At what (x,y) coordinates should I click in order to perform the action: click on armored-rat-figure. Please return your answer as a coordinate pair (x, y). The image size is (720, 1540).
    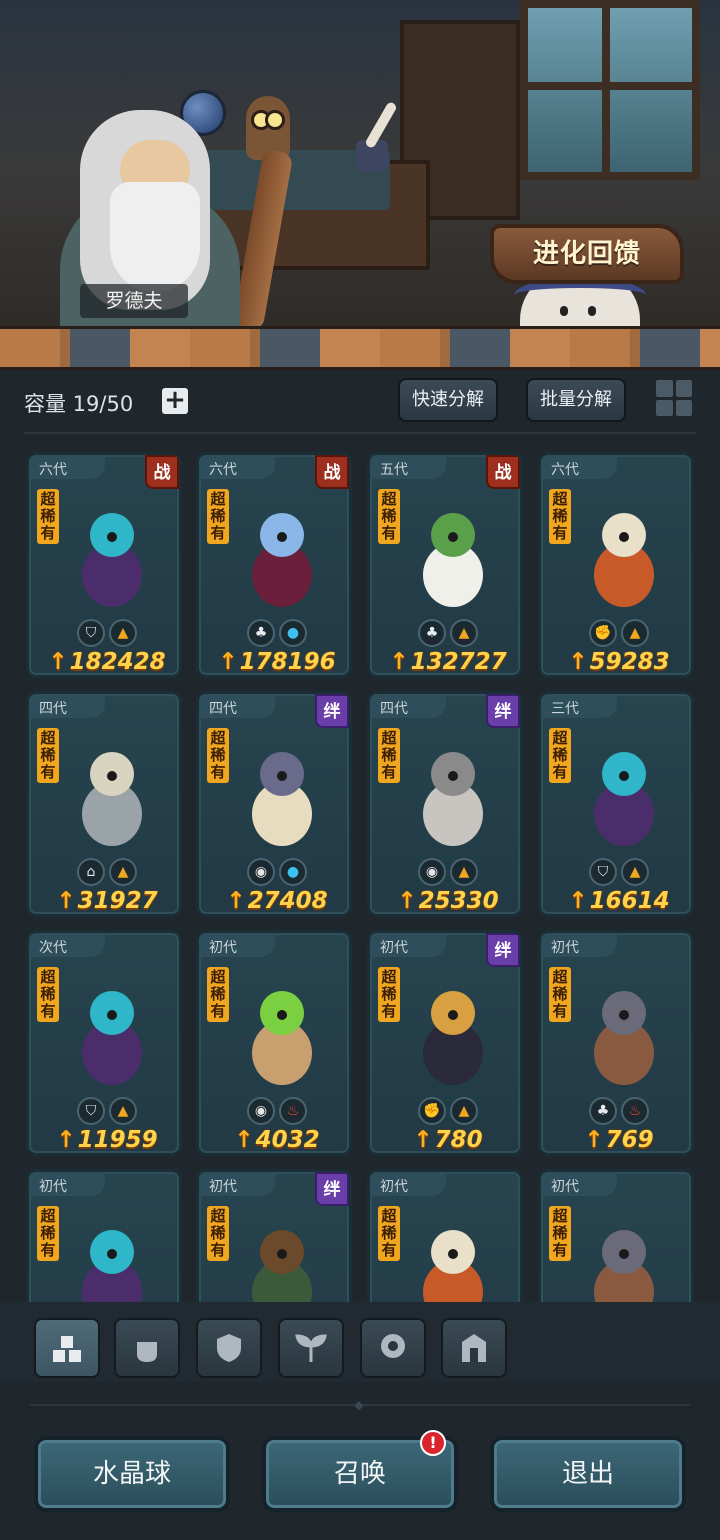
    Looking at the image, I should click on (112, 799).